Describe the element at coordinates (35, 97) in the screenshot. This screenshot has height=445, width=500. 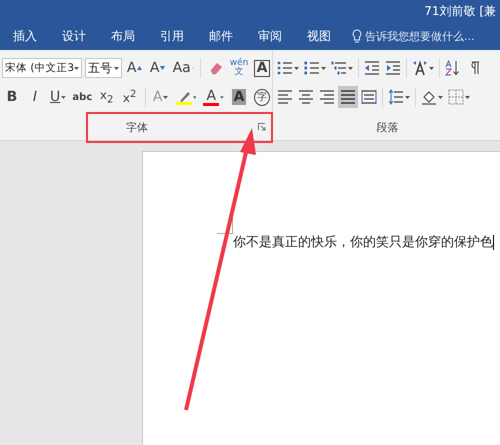
I see `italic-button: I` at that location.